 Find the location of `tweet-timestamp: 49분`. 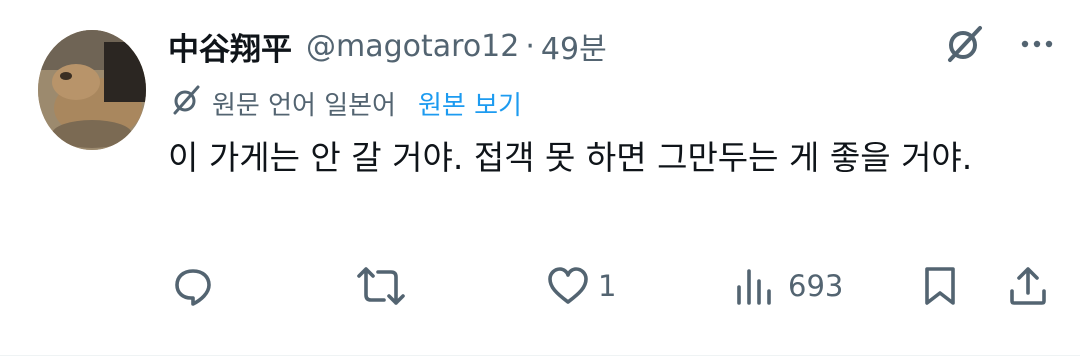

tweet-timestamp: 49분 is located at coordinates (574, 46).